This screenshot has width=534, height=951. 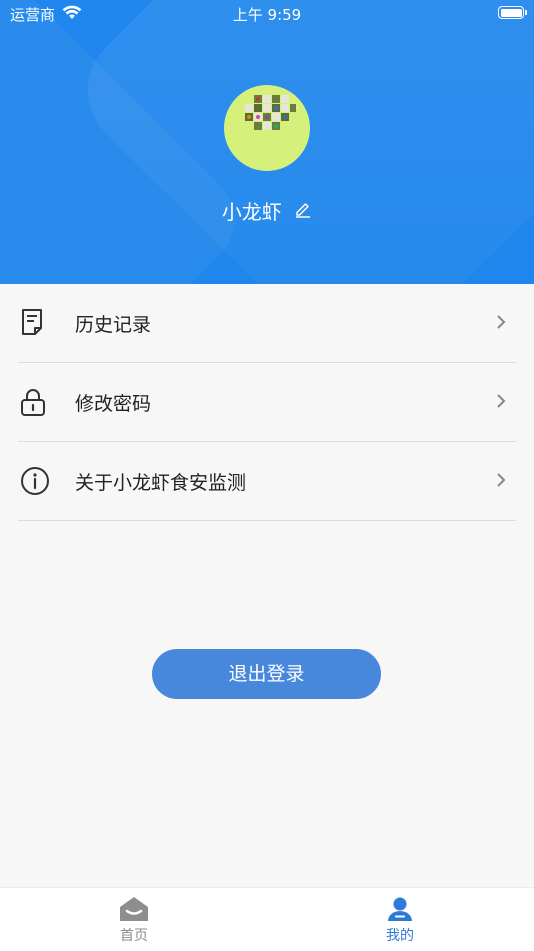 I want to click on tab-home: 首页, so click(x=134, y=920).